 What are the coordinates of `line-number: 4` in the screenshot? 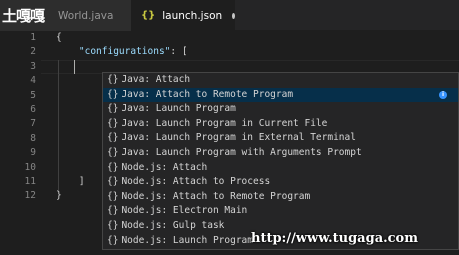 It's located at (33, 81).